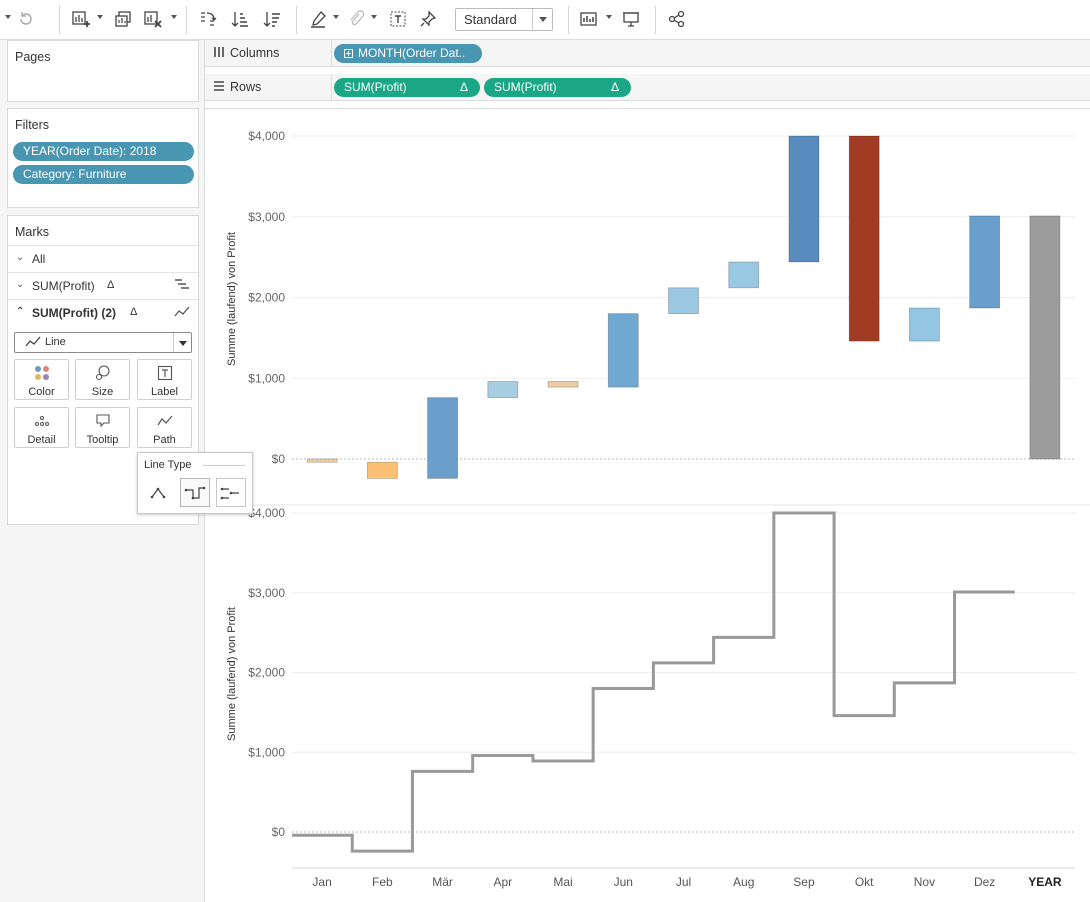  What do you see at coordinates (428, 19) in the screenshot?
I see `pin-icon` at bounding box center [428, 19].